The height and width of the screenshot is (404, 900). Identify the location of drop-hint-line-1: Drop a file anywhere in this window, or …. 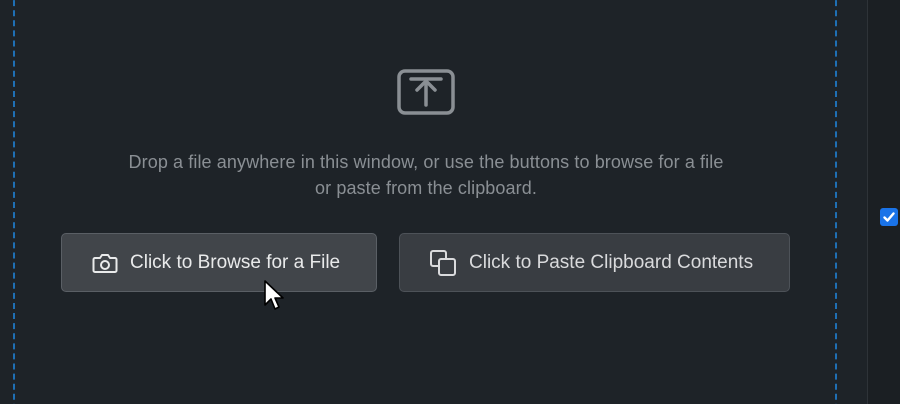
(426, 162).